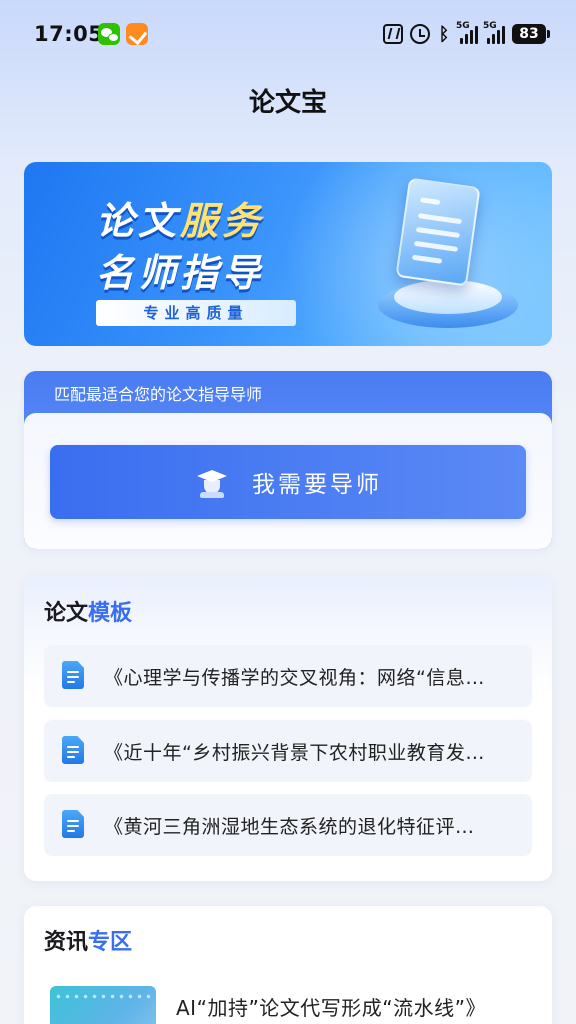  What do you see at coordinates (69, 34) in the screenshot?
I see `status-time: 17:05` at bounding box center [69, 34].